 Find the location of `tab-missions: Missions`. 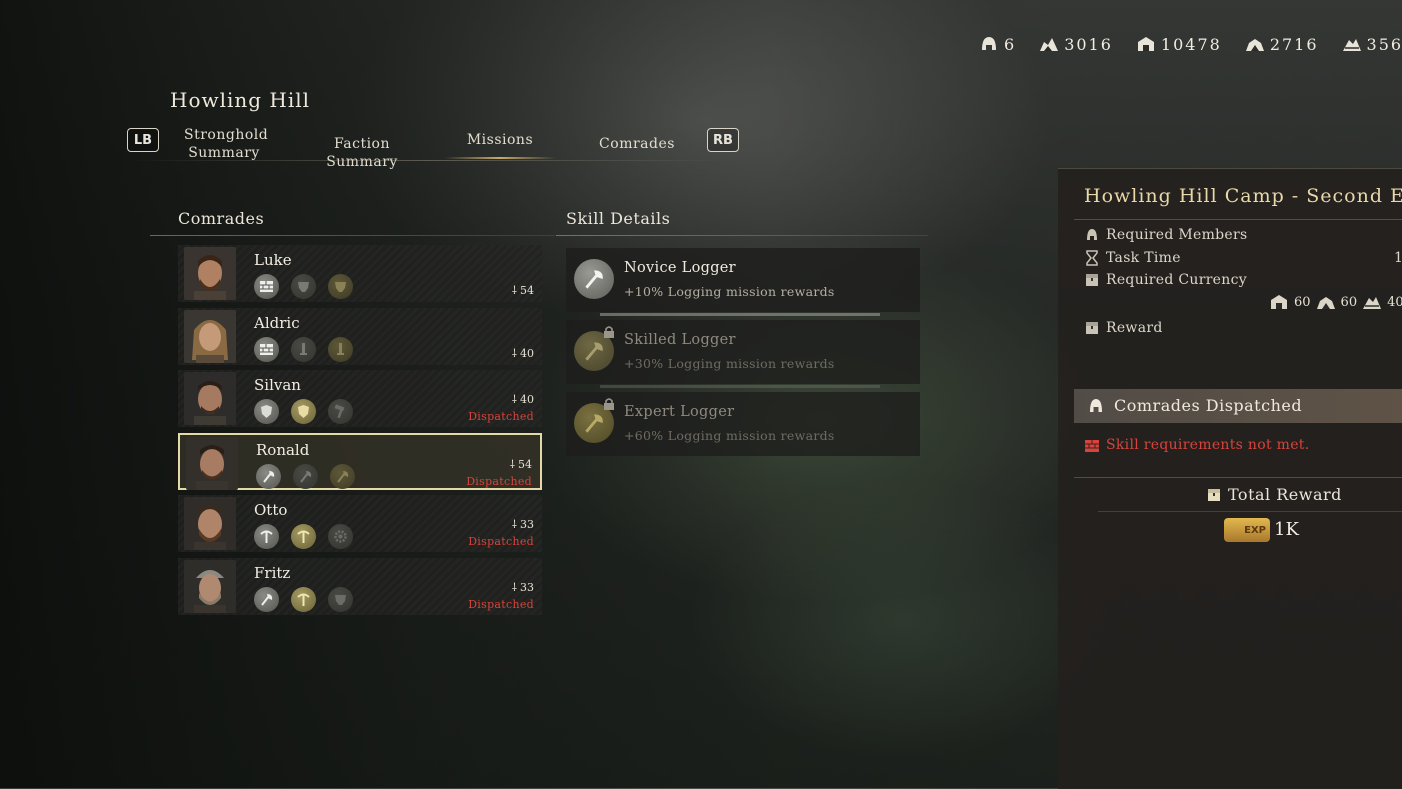

tab-missions: Missions is located at coordinates (500, 145).